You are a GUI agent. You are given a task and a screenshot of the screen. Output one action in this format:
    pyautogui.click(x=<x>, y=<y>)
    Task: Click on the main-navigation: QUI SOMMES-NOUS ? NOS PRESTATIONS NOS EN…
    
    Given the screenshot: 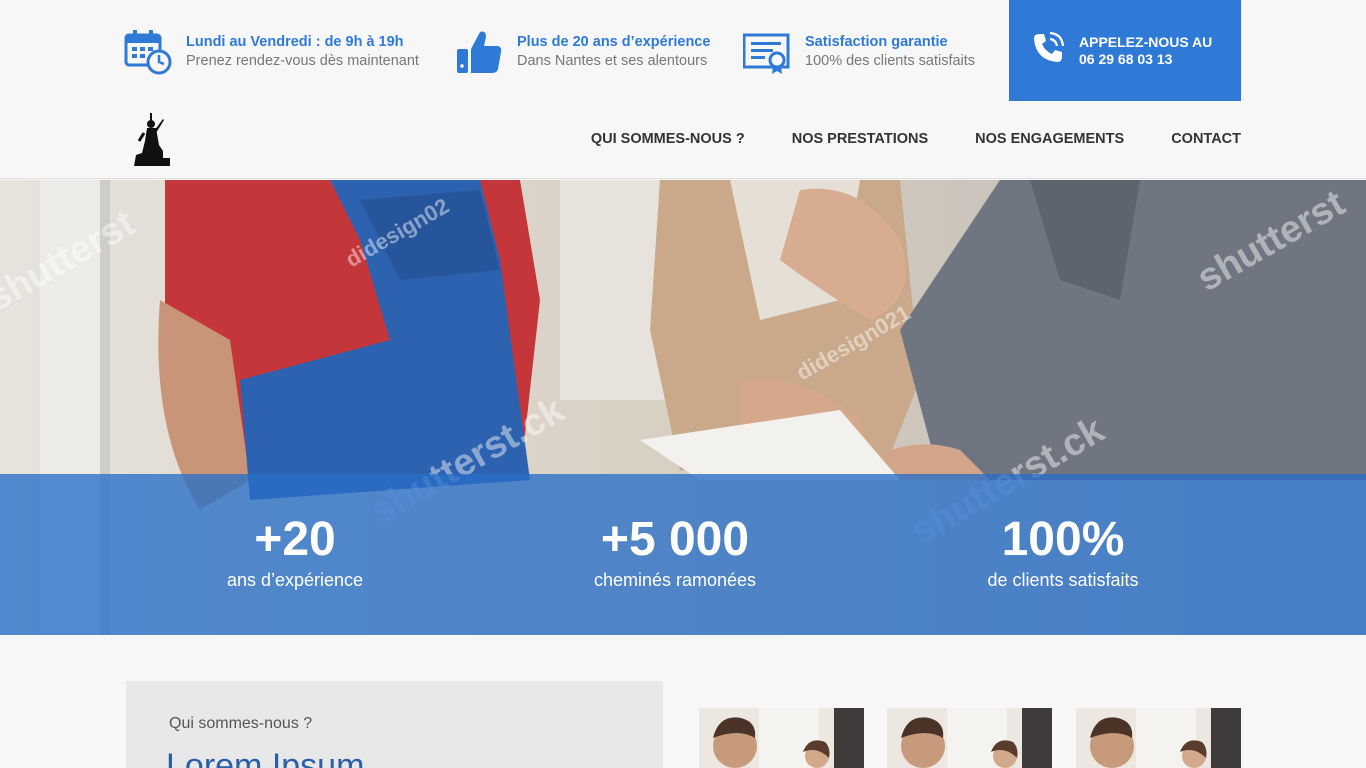 What is the action you would take?
    pyautogui.click(x=683, y=140)
    